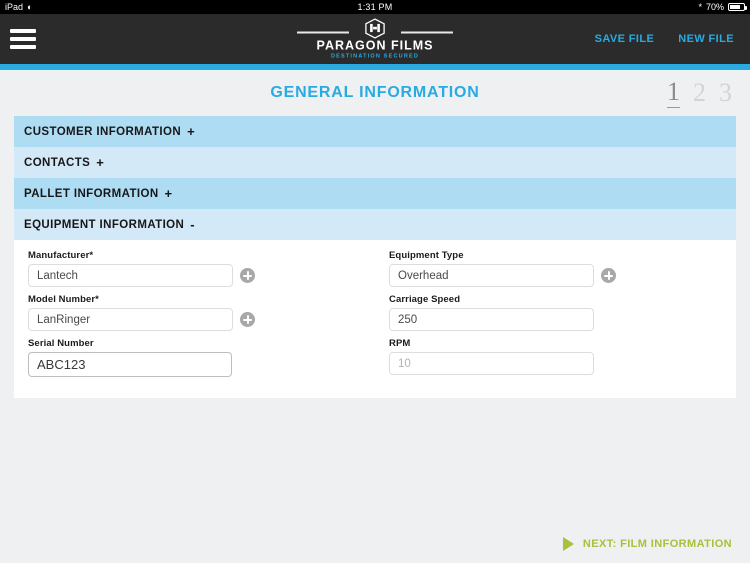 This screenshot has height=563, width=750. I want to click on section-header-equipment-information: EQUIPMENT INFORMATION -, so click(375, 224).